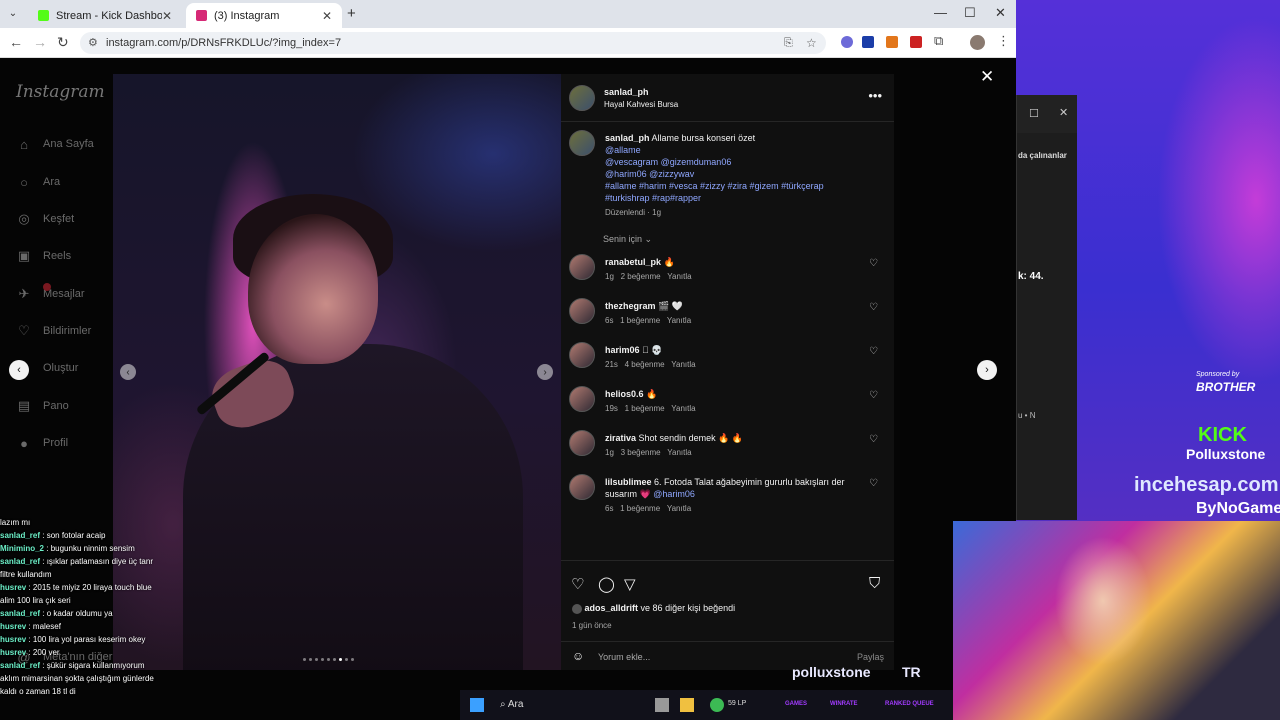  I want to click on post-comment-button: Paylaş, so click(870, 657).